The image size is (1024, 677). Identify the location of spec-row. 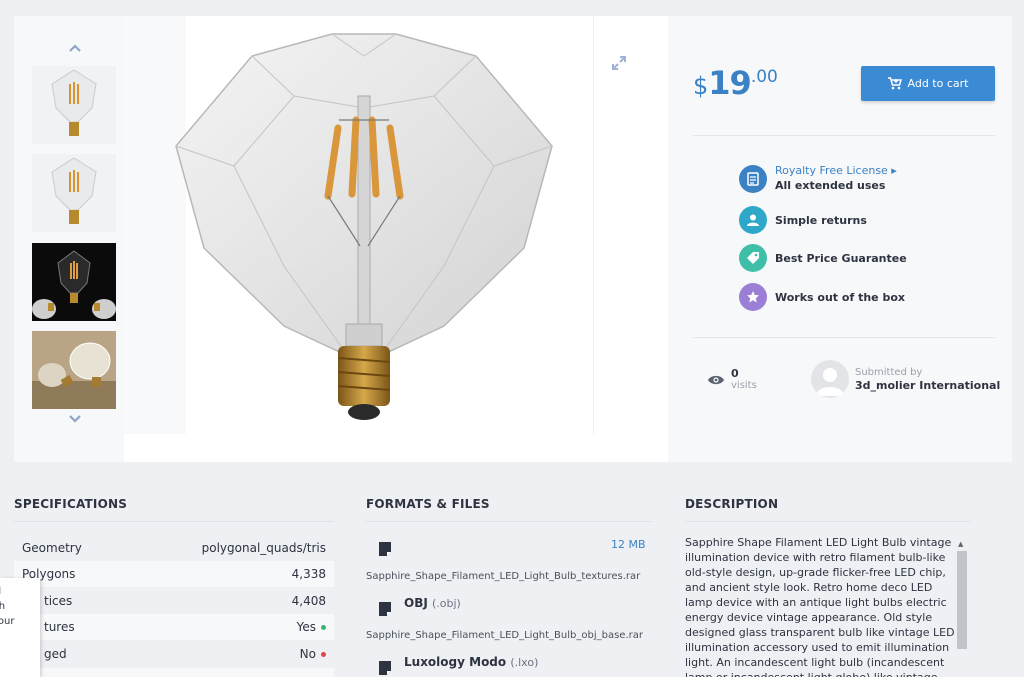
(174, 672).